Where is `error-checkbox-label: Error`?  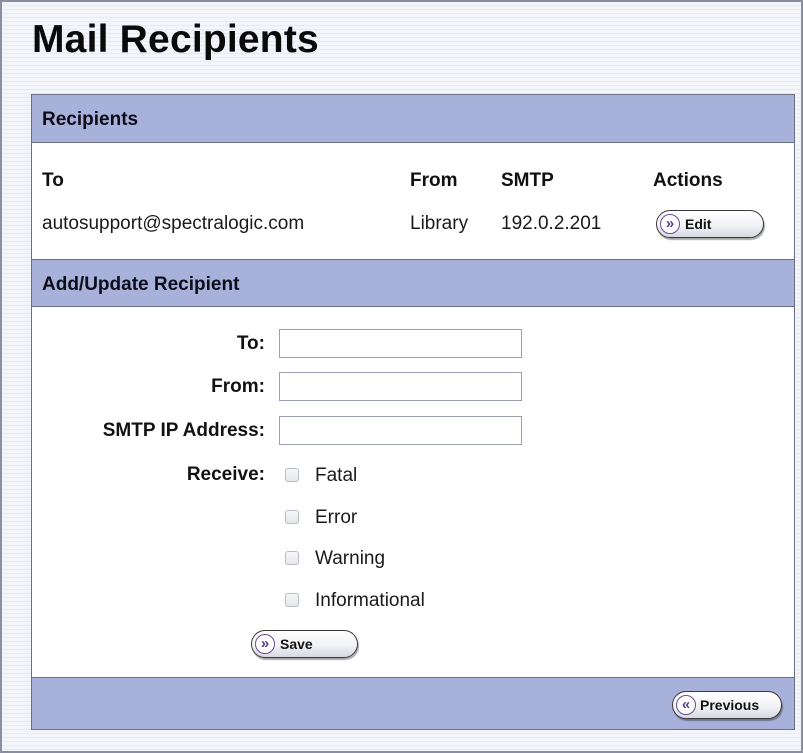 error-checkbox-label: Error is located at coordinates (336, 517).